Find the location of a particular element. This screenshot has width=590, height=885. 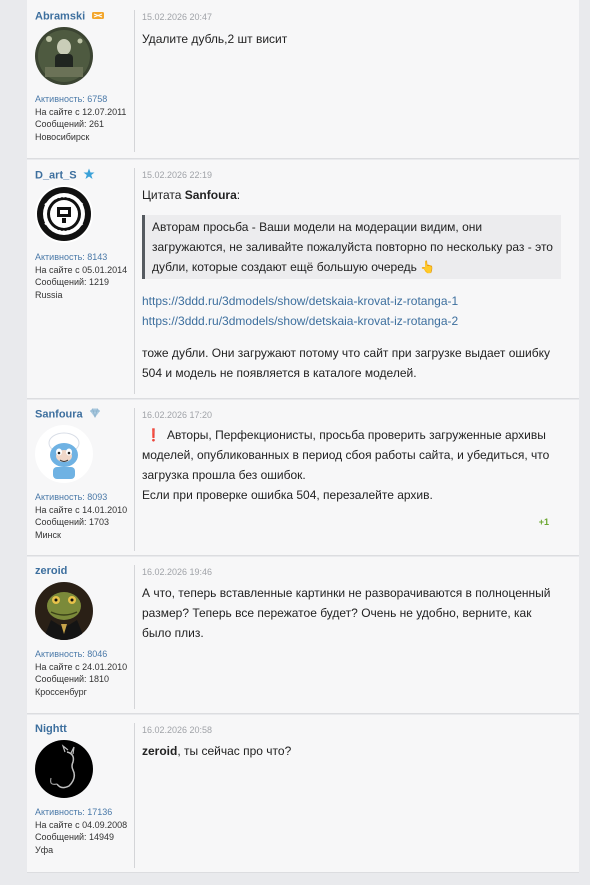

activity-link: Активность: 6758 is located at coordinates (80, 99).